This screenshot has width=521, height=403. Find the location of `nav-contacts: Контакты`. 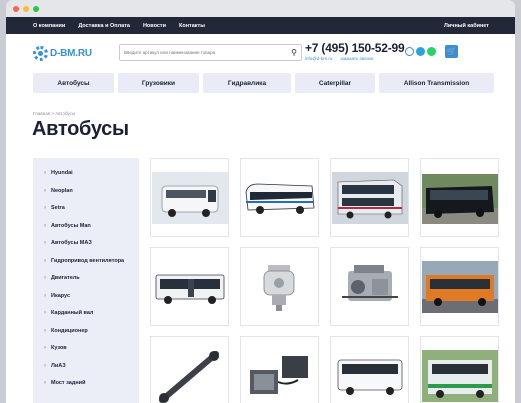

nav-contacts: Контакты is located at coordinates (192, 26).